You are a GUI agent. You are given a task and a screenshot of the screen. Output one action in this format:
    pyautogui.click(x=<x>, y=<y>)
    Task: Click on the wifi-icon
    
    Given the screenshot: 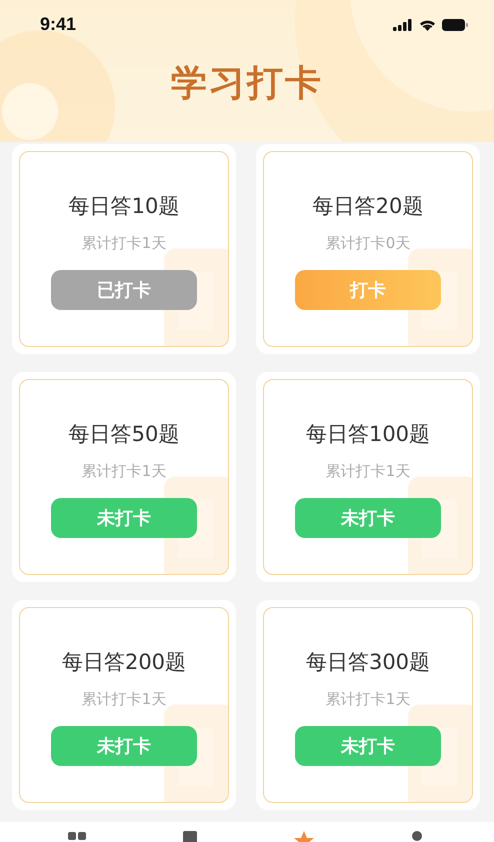 What is the action you would take?
    pyautogui.click(x=427, y=24)
    